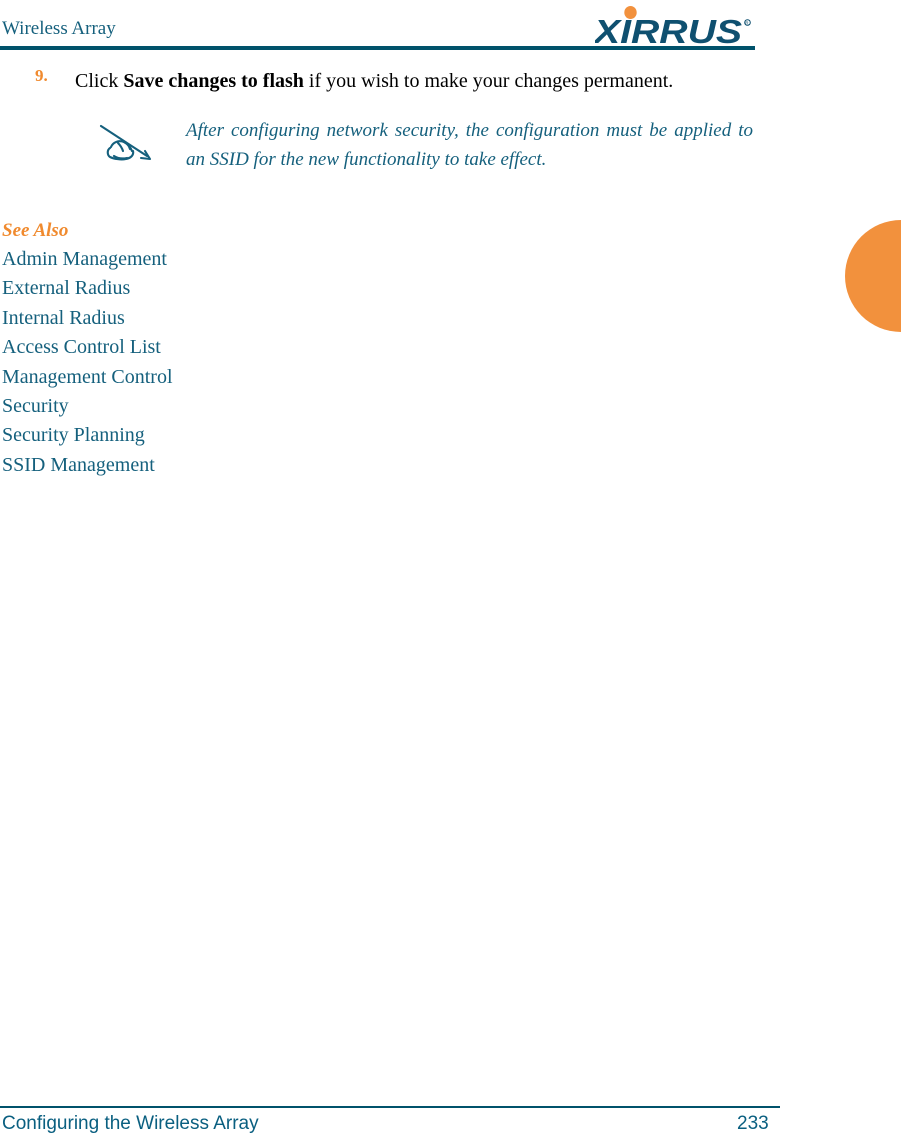 The image size is (901, 1137). Describe the element at coordinates (451, 435) in the screenshot. I see `see-also-link-security-planning: Security Planning` at that location.